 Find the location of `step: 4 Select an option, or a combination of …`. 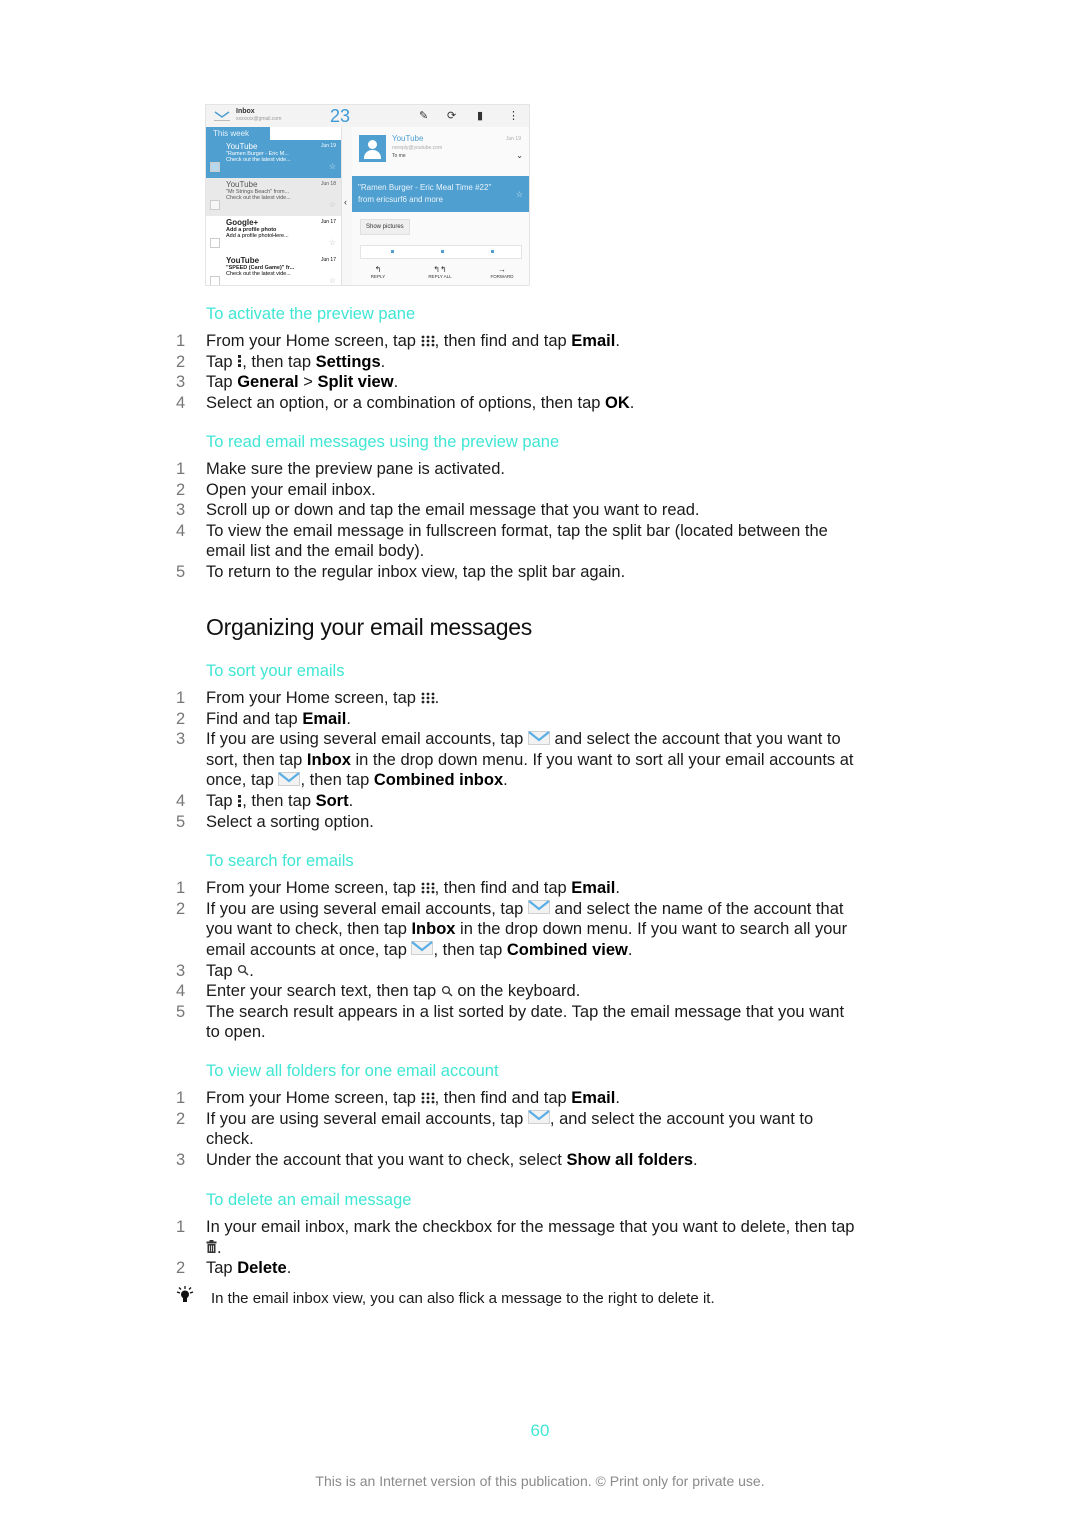

step: 4 Select an option, or a combination of … is located at coordinates (405, 402).